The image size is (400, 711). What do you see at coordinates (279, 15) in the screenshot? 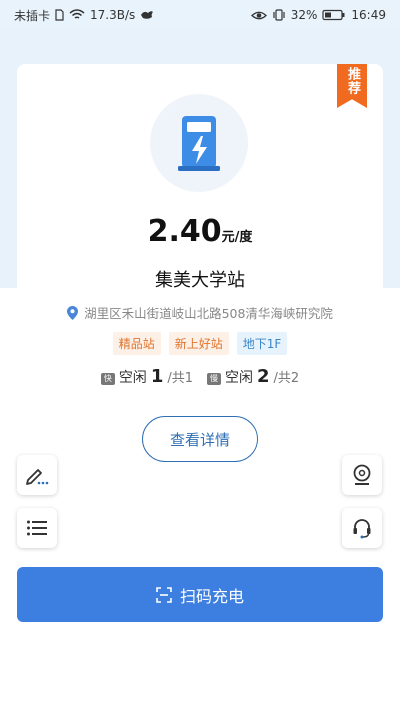
I see `vibrate-icon` at bounding box center [279, 15].